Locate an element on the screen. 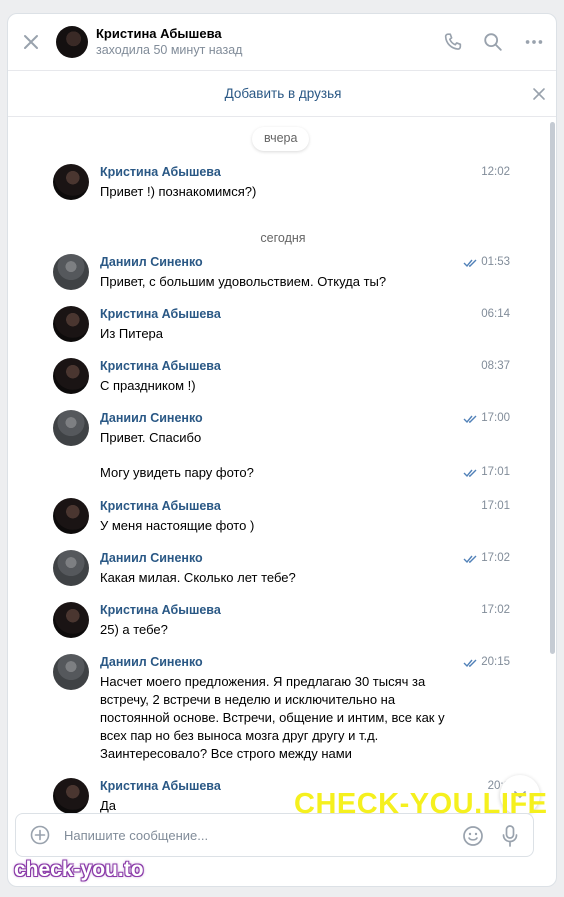  emoji-icon is located at coordinates (473, 836).